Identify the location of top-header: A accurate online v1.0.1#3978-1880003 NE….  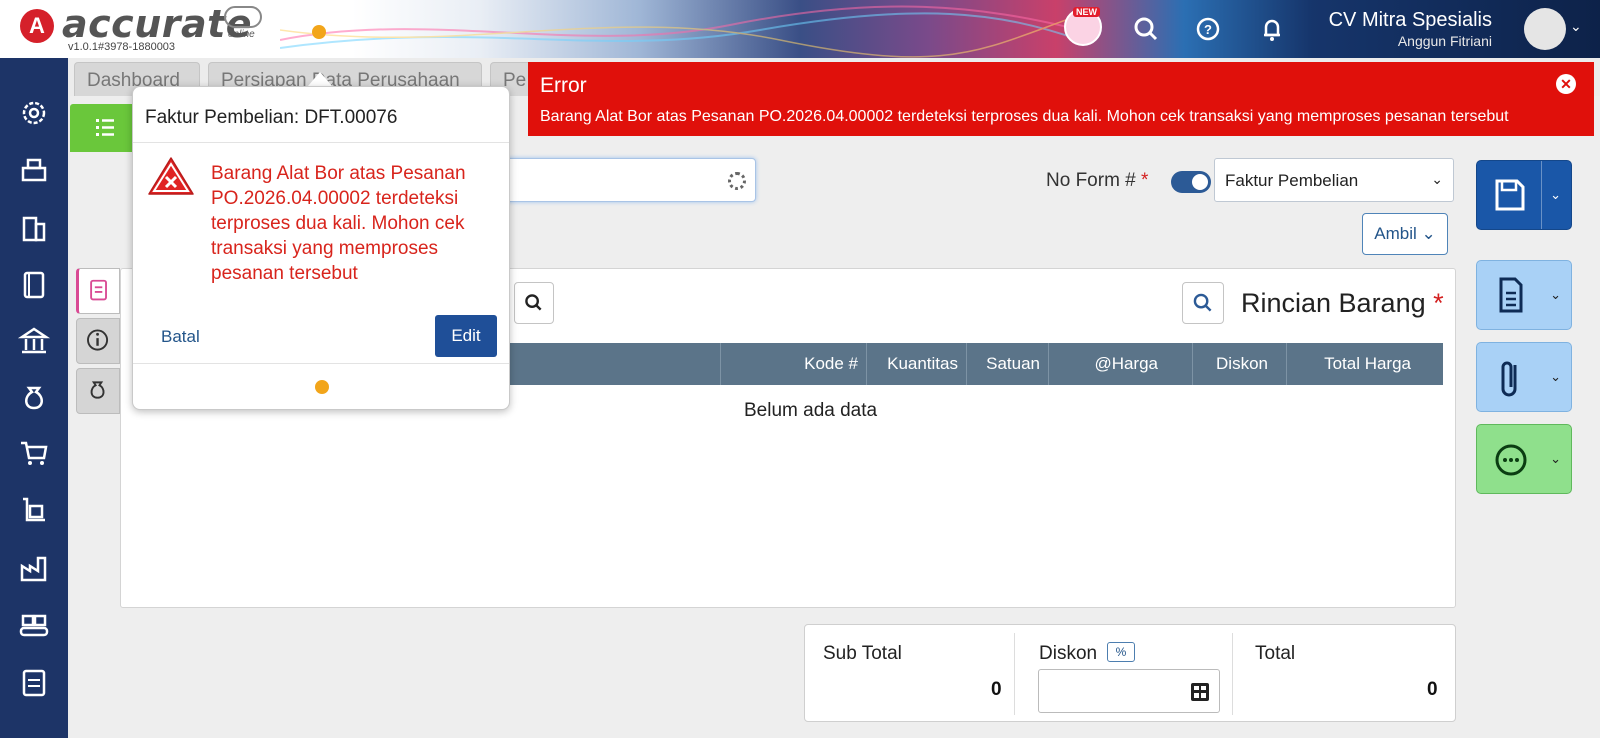
(800, 29).